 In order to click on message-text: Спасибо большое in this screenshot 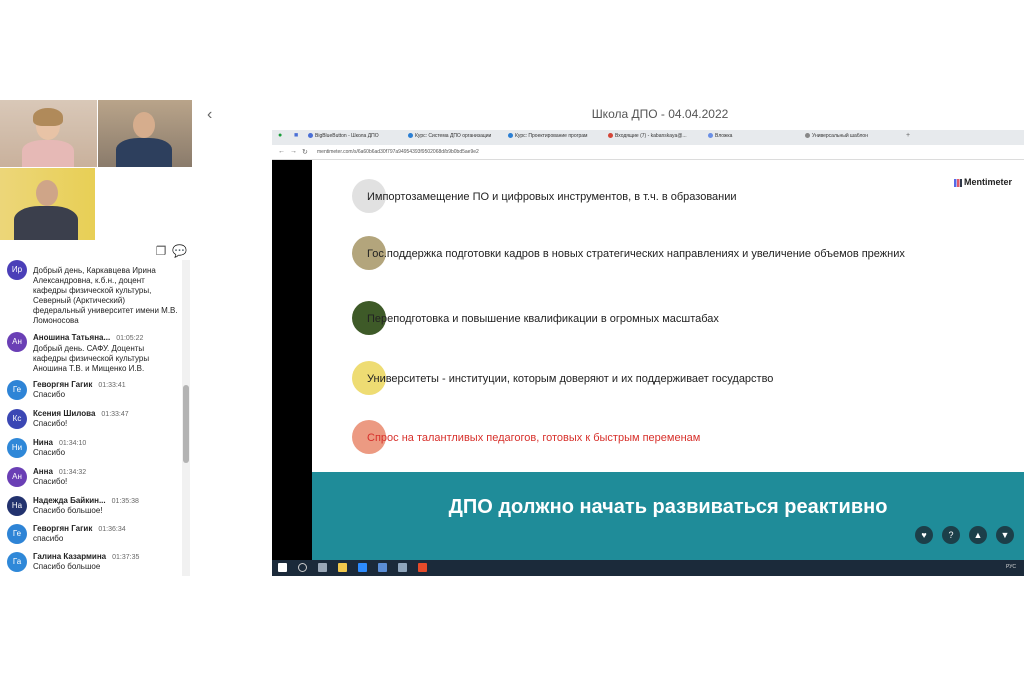, I will do `click(67, 566)`.